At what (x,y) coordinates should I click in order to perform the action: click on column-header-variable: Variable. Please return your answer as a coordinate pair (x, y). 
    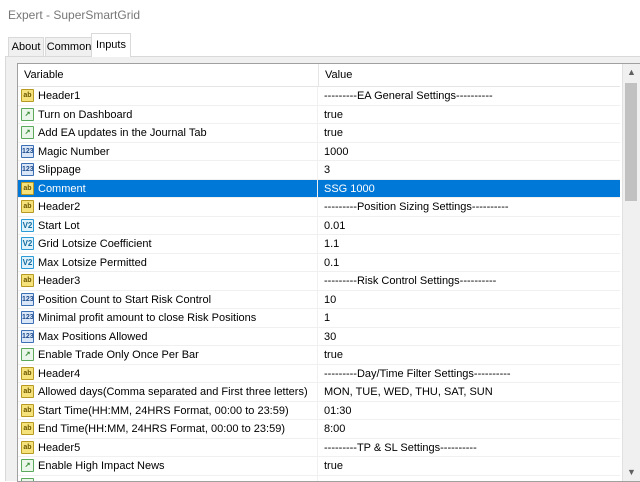
    Looking at the image, I should click on (168, 75).